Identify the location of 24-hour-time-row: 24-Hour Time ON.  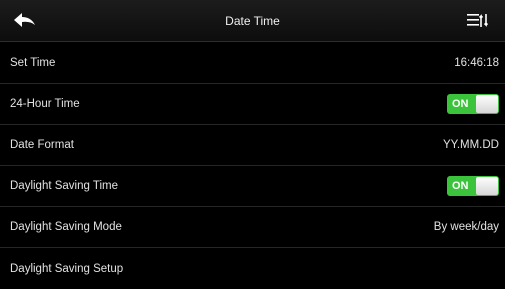
(252, 104).